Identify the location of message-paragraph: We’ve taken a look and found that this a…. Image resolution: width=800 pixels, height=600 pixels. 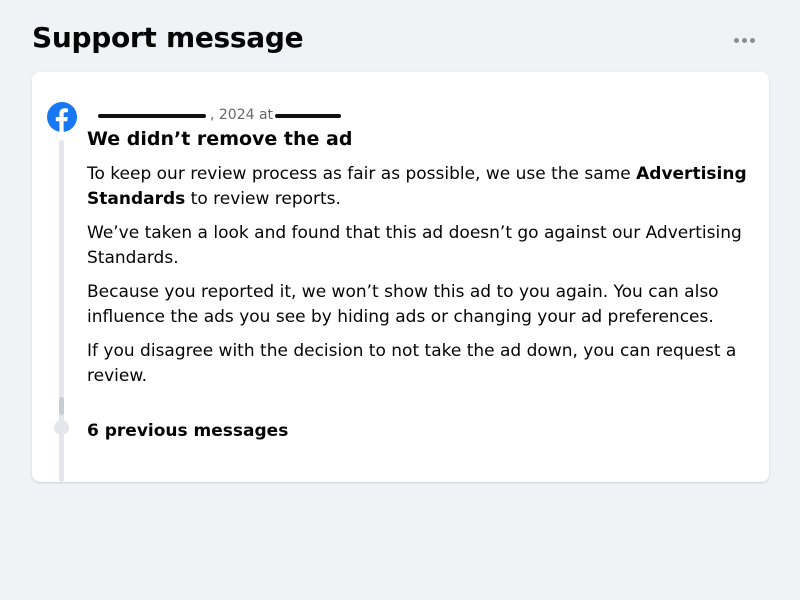
(414, 245).